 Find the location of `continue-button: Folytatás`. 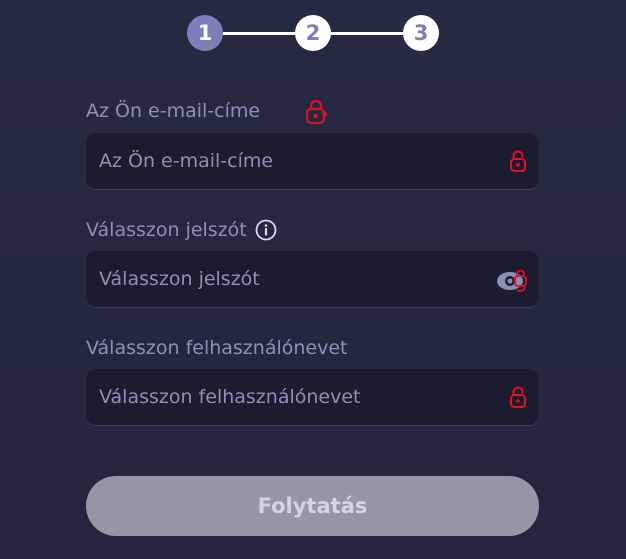

continue-button: Folytatás is located at coordinates (312, 506).